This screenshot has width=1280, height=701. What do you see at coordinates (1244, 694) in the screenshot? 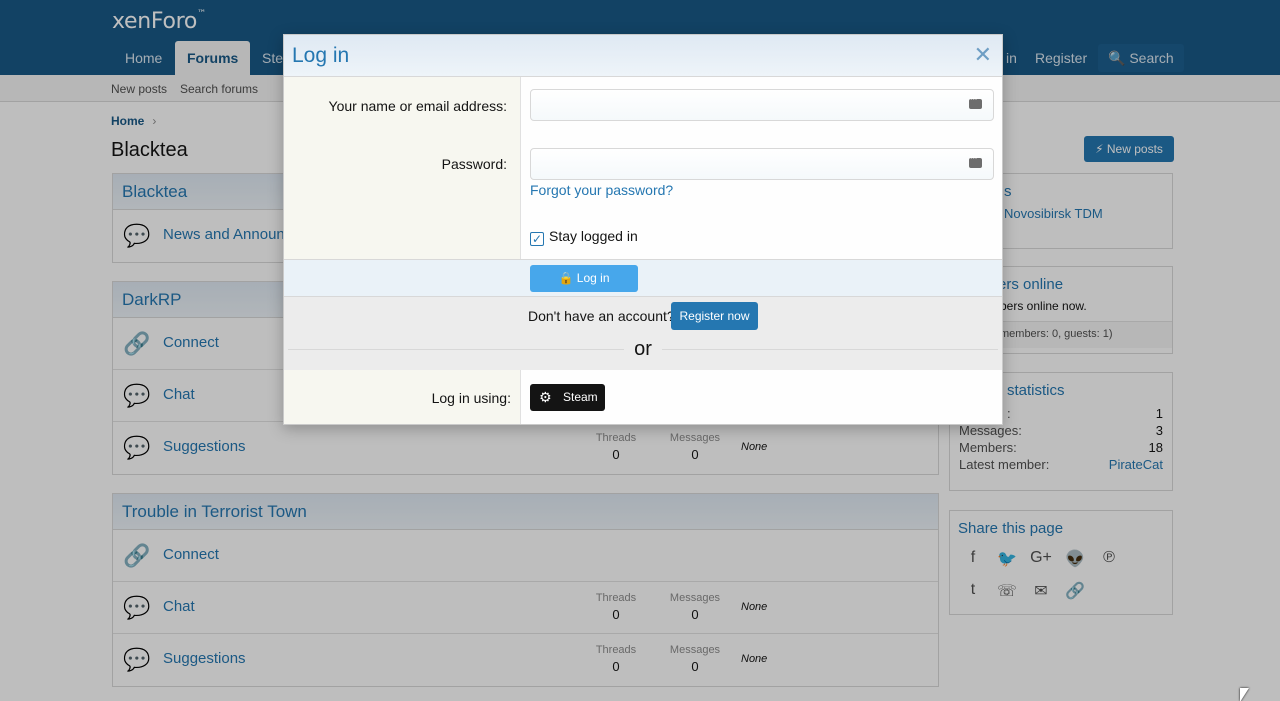
I see `mouse-cursor` at bounding box center [1244, 694].